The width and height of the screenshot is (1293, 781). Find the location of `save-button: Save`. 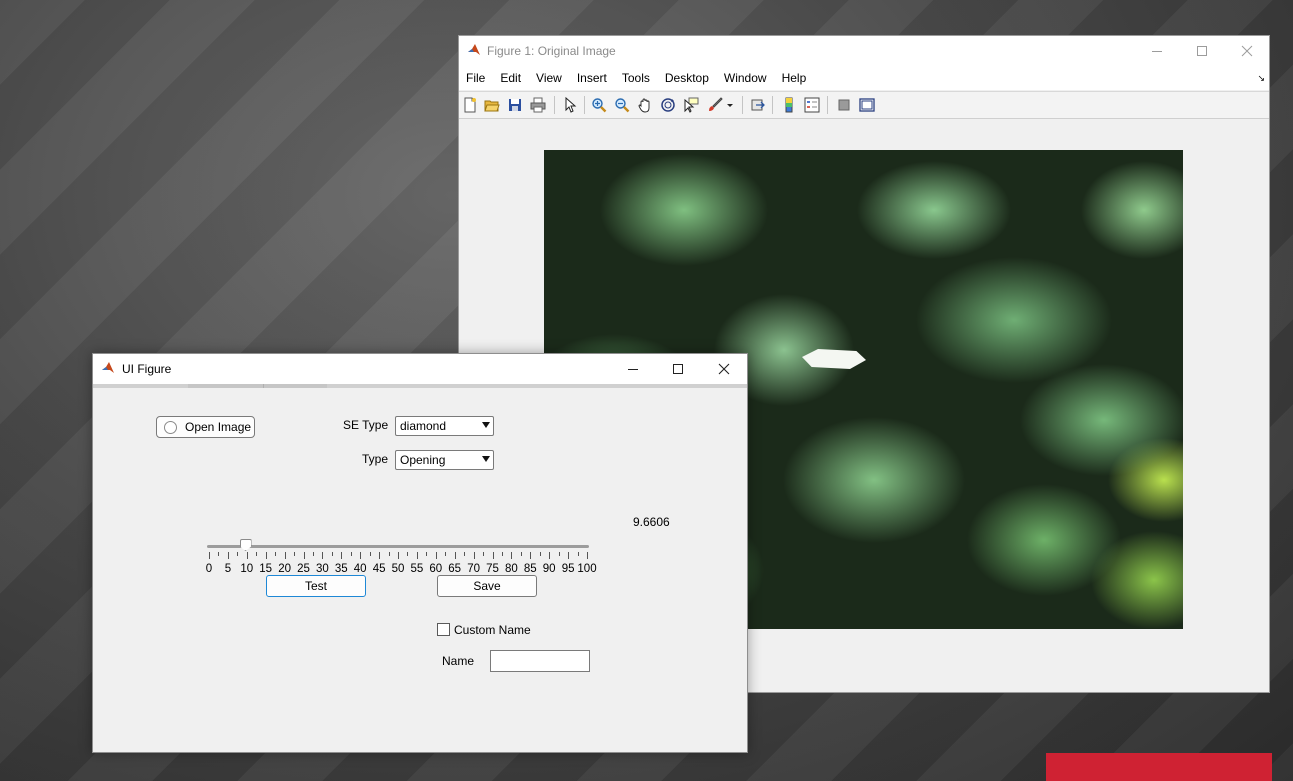

save-button: Save is located at coordinates (487, 586).